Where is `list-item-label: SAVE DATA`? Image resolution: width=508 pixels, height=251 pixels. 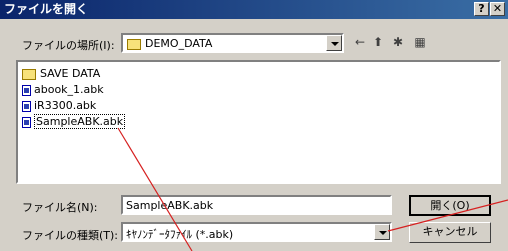 list-item-label: SAVE DATA is located at coordinates (70, 73).